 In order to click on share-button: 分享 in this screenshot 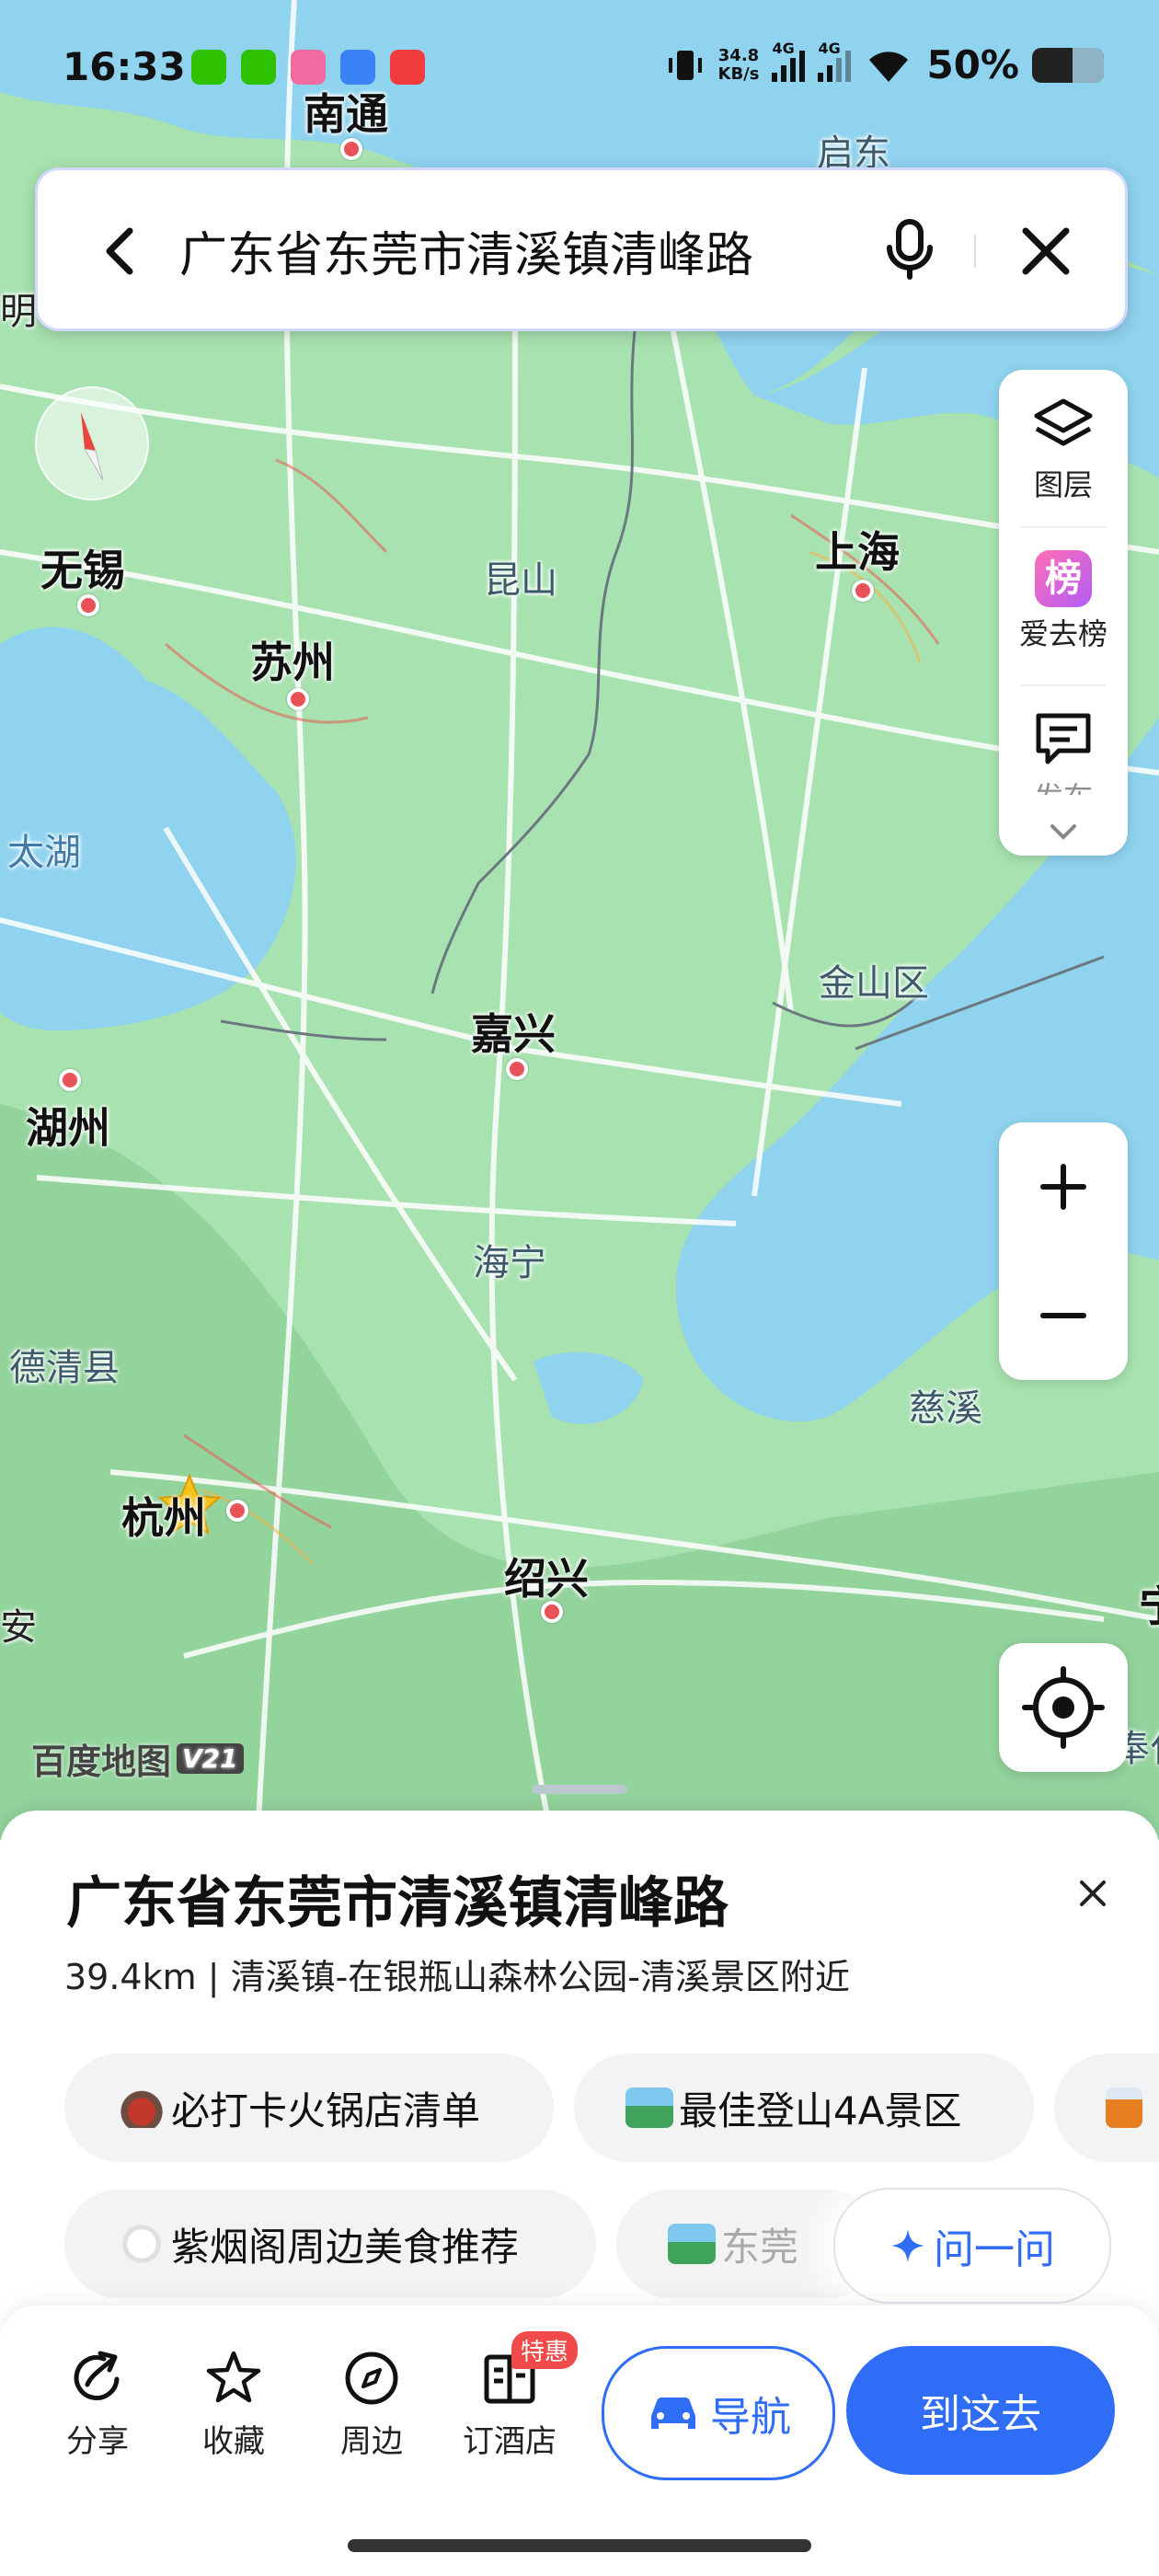, I will do `click(97, 2404)`.